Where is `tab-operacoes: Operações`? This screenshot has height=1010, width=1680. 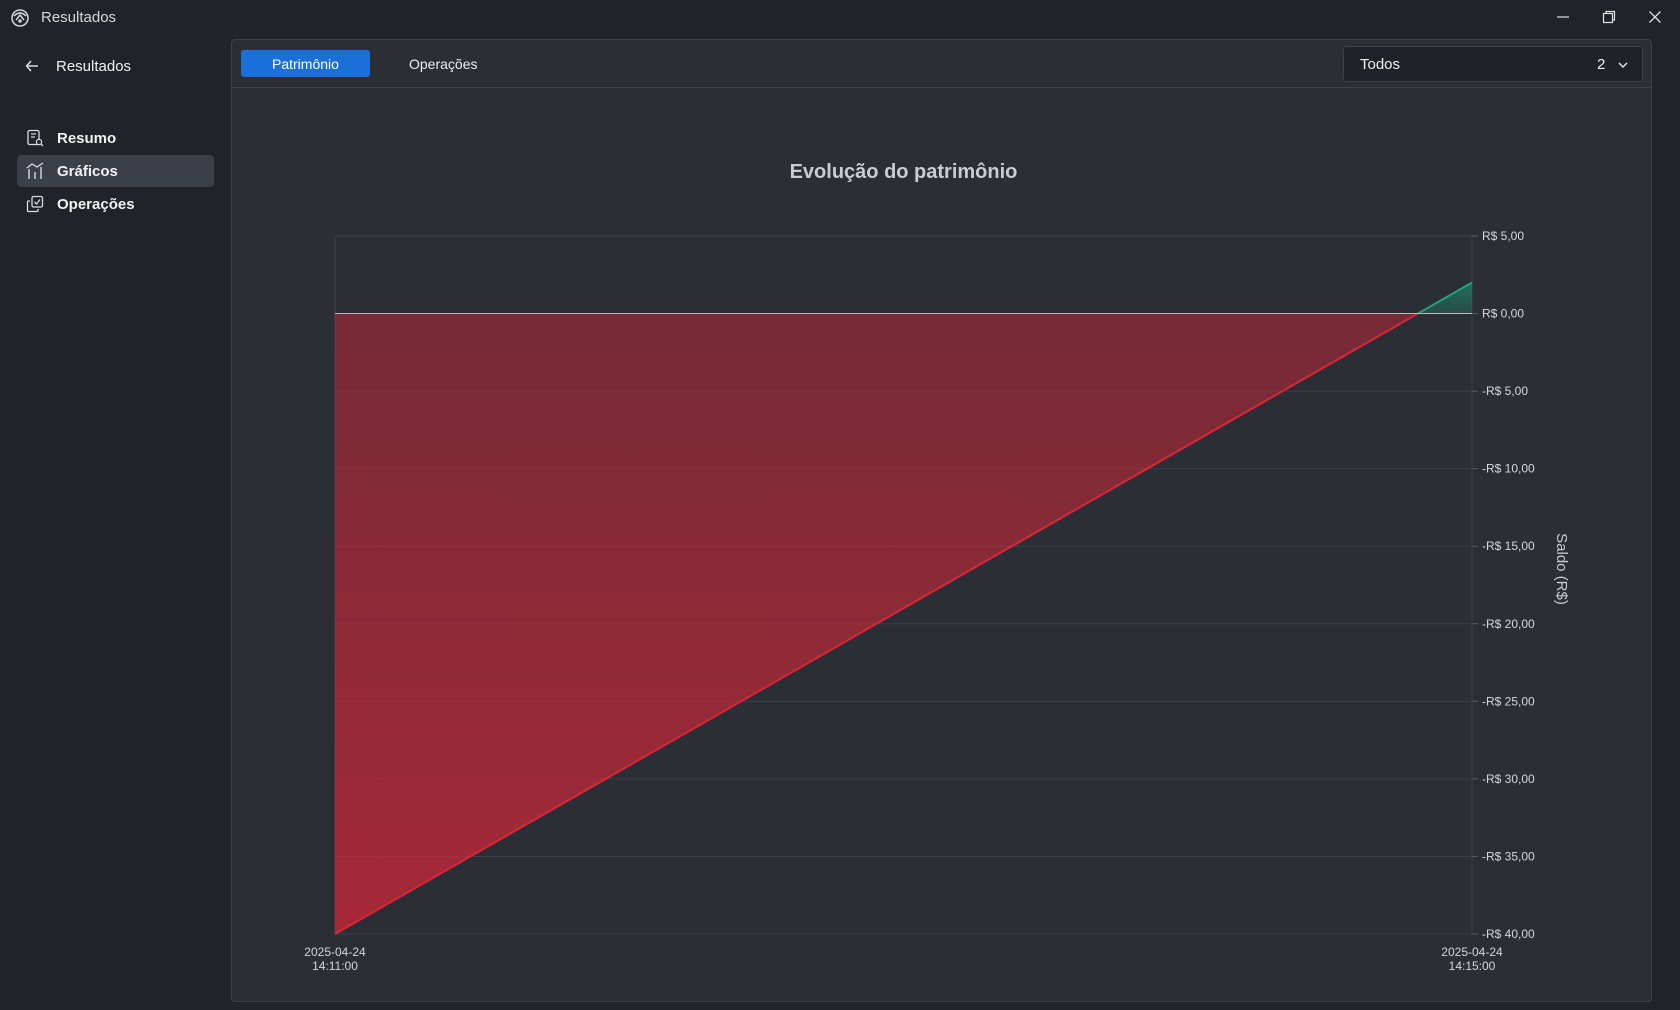 tab-operacoes: Operações is located at coordinates (443, 63).